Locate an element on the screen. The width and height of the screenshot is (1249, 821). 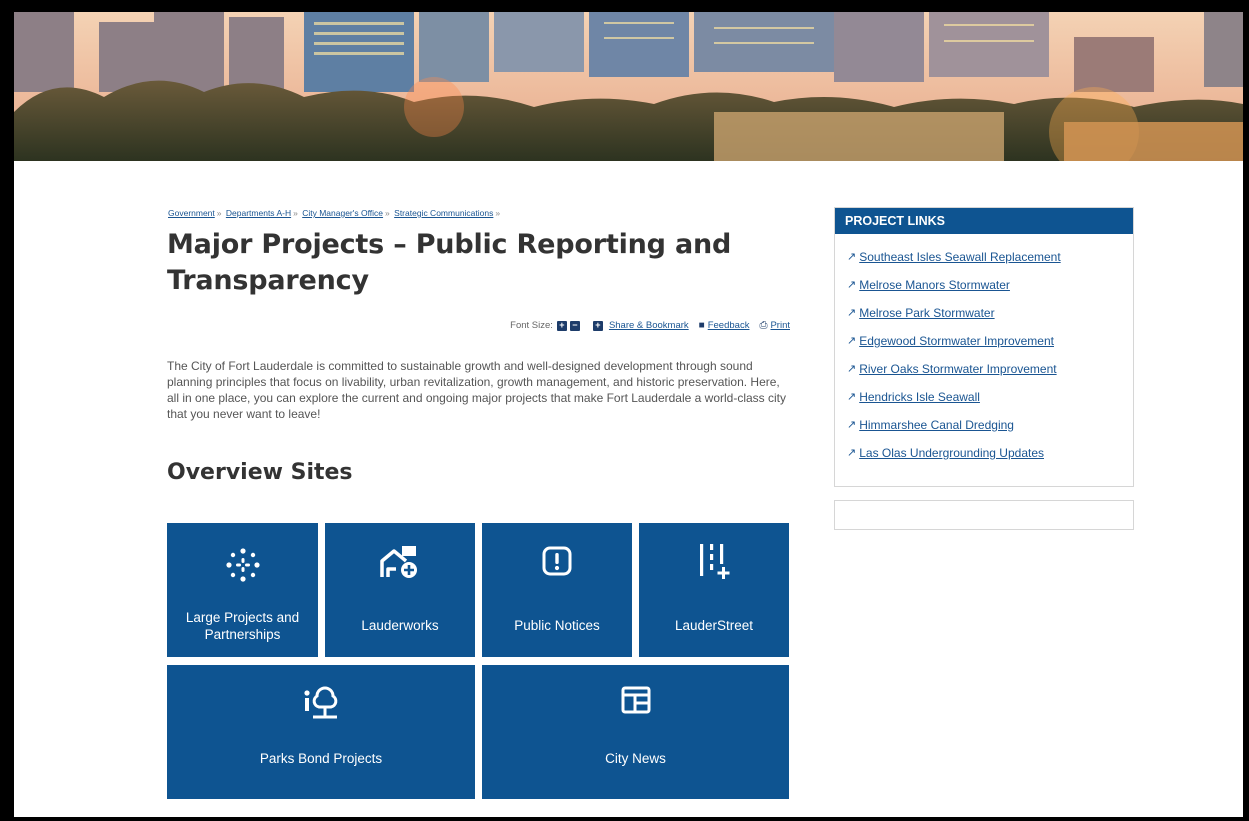
breadcrumb-link-departments: Departments A-H is located at coordinates (258, 213).